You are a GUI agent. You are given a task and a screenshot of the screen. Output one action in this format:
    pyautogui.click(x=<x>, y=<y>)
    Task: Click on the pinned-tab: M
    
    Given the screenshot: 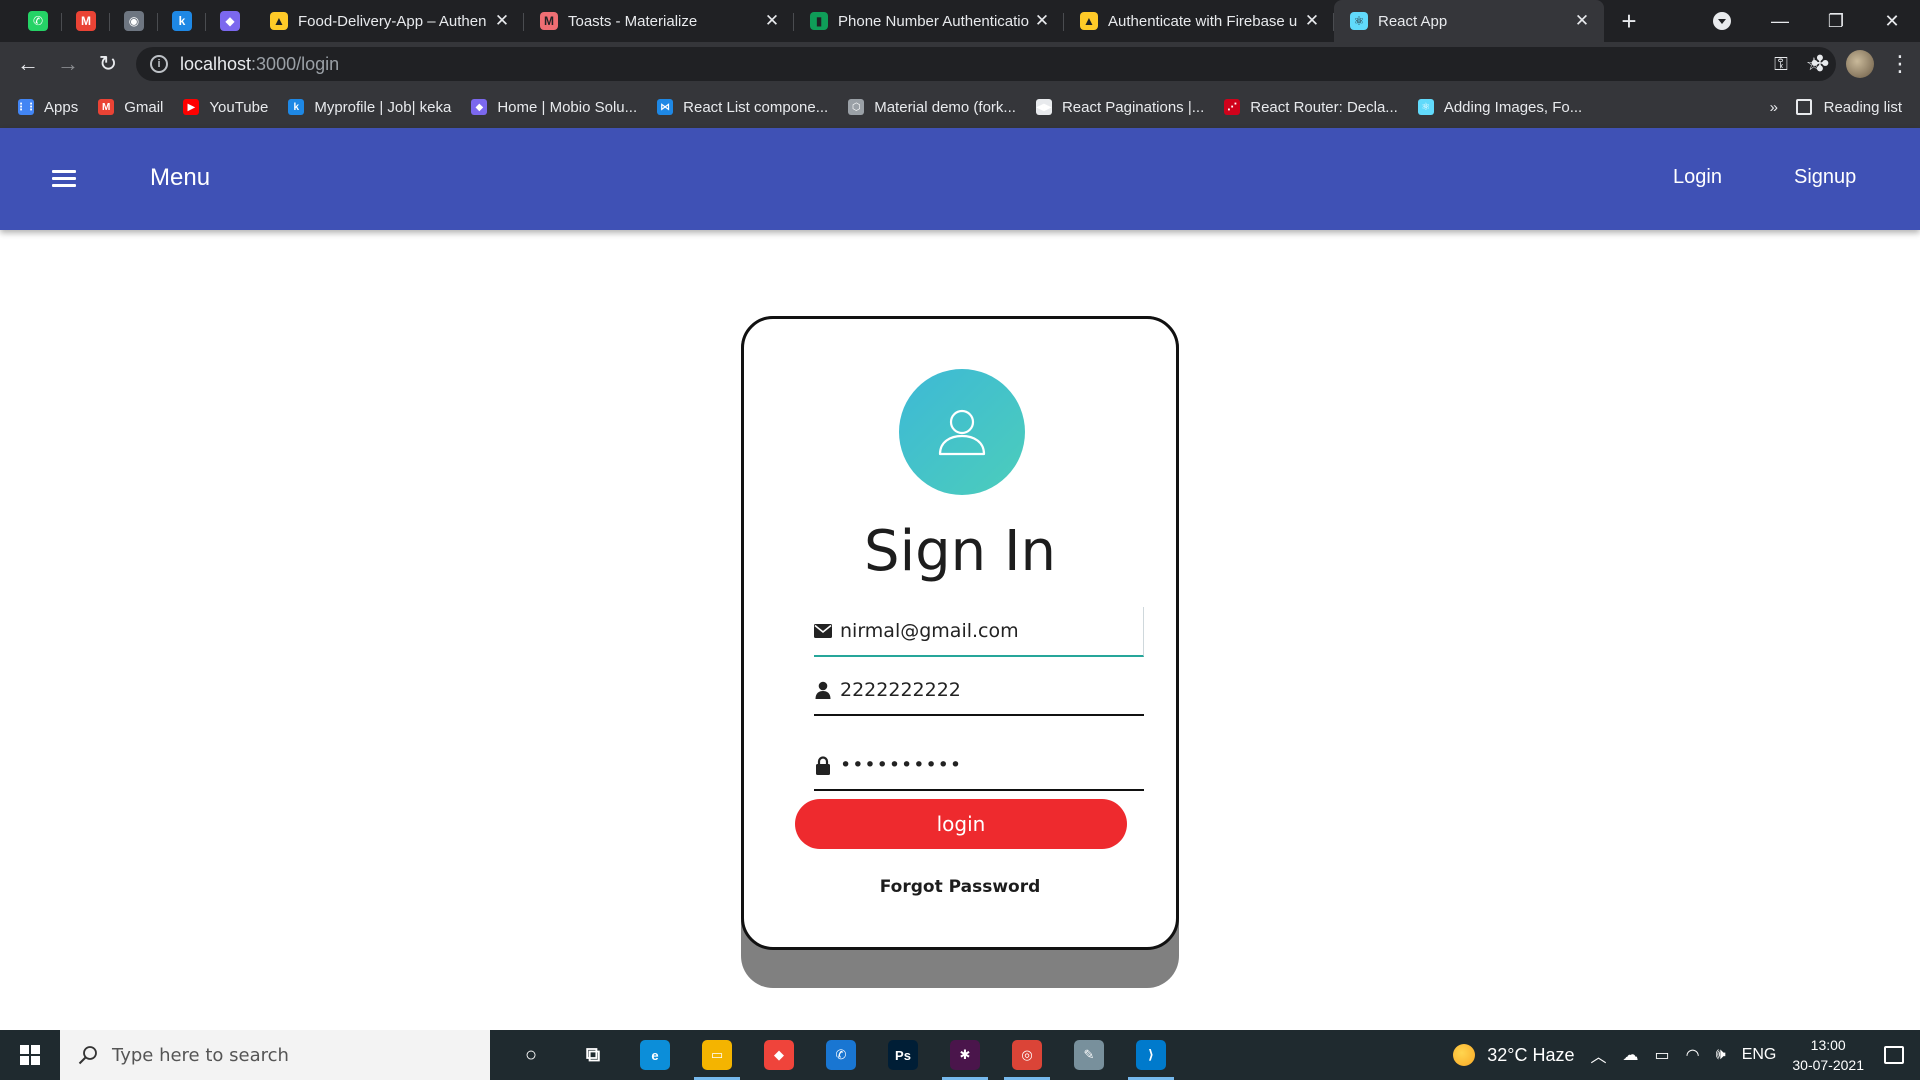 What is the action you would take?
    pyautogui.click(x=86, y=21)
    